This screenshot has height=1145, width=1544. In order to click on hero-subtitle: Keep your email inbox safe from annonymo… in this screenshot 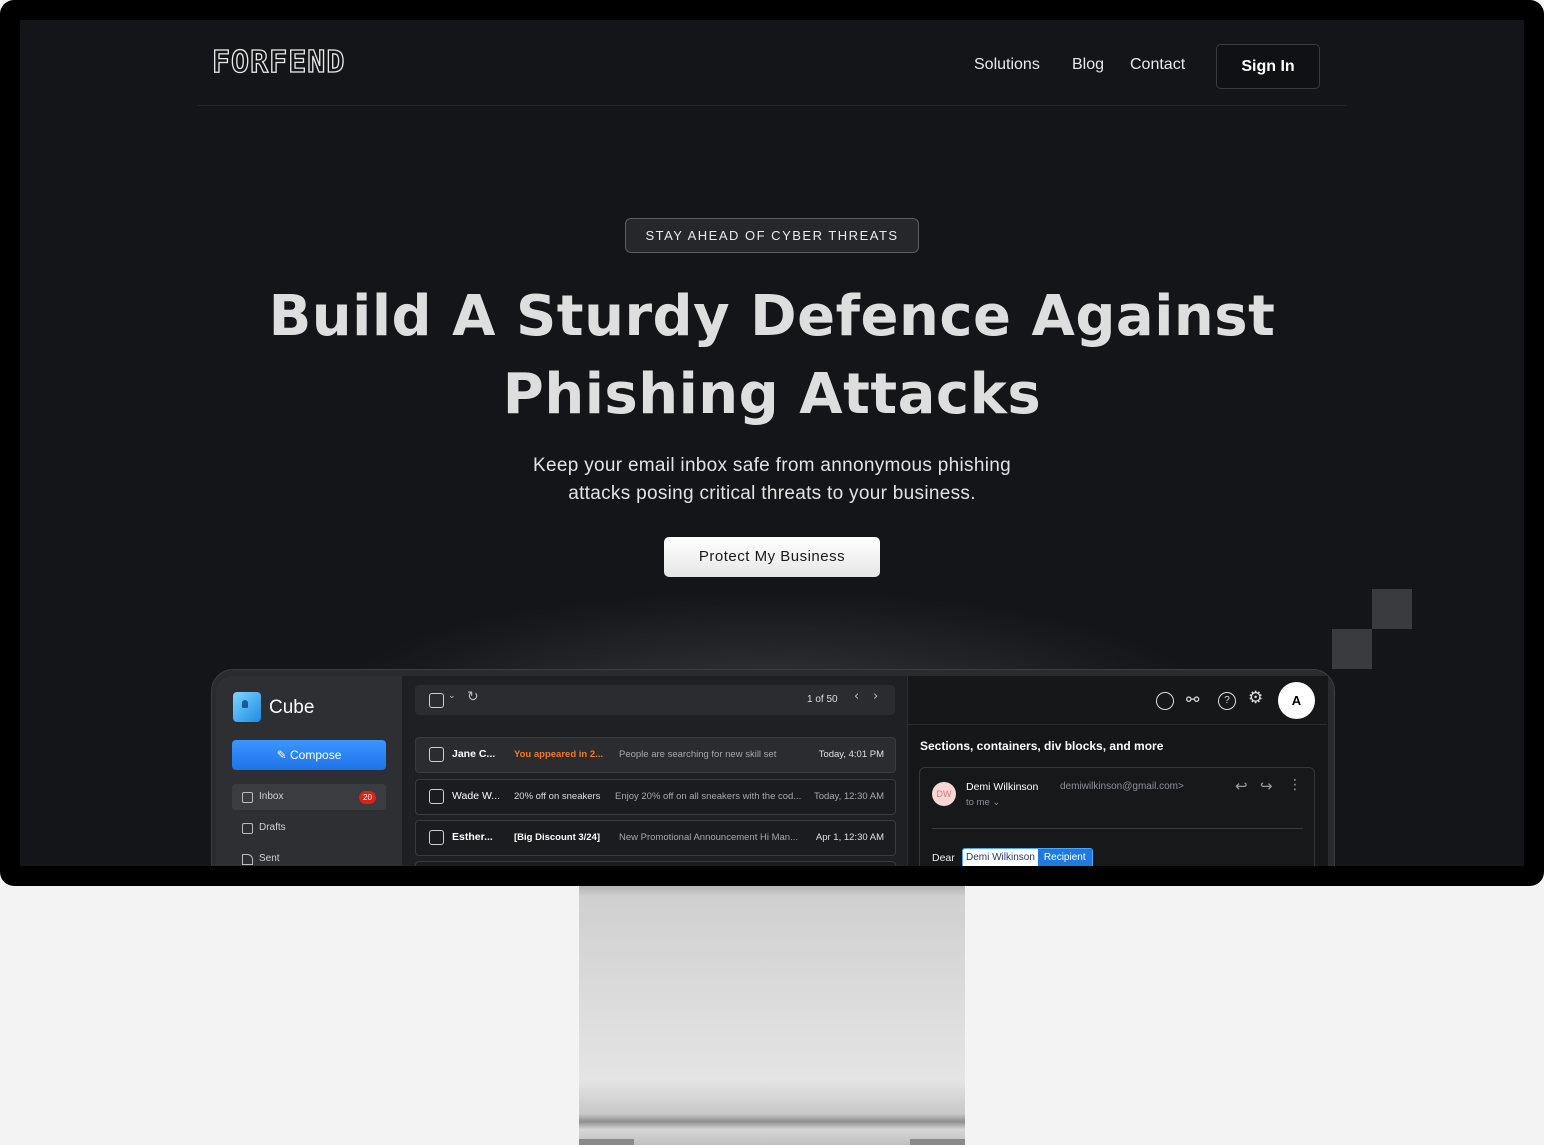, I will do `click(772, 480)`.